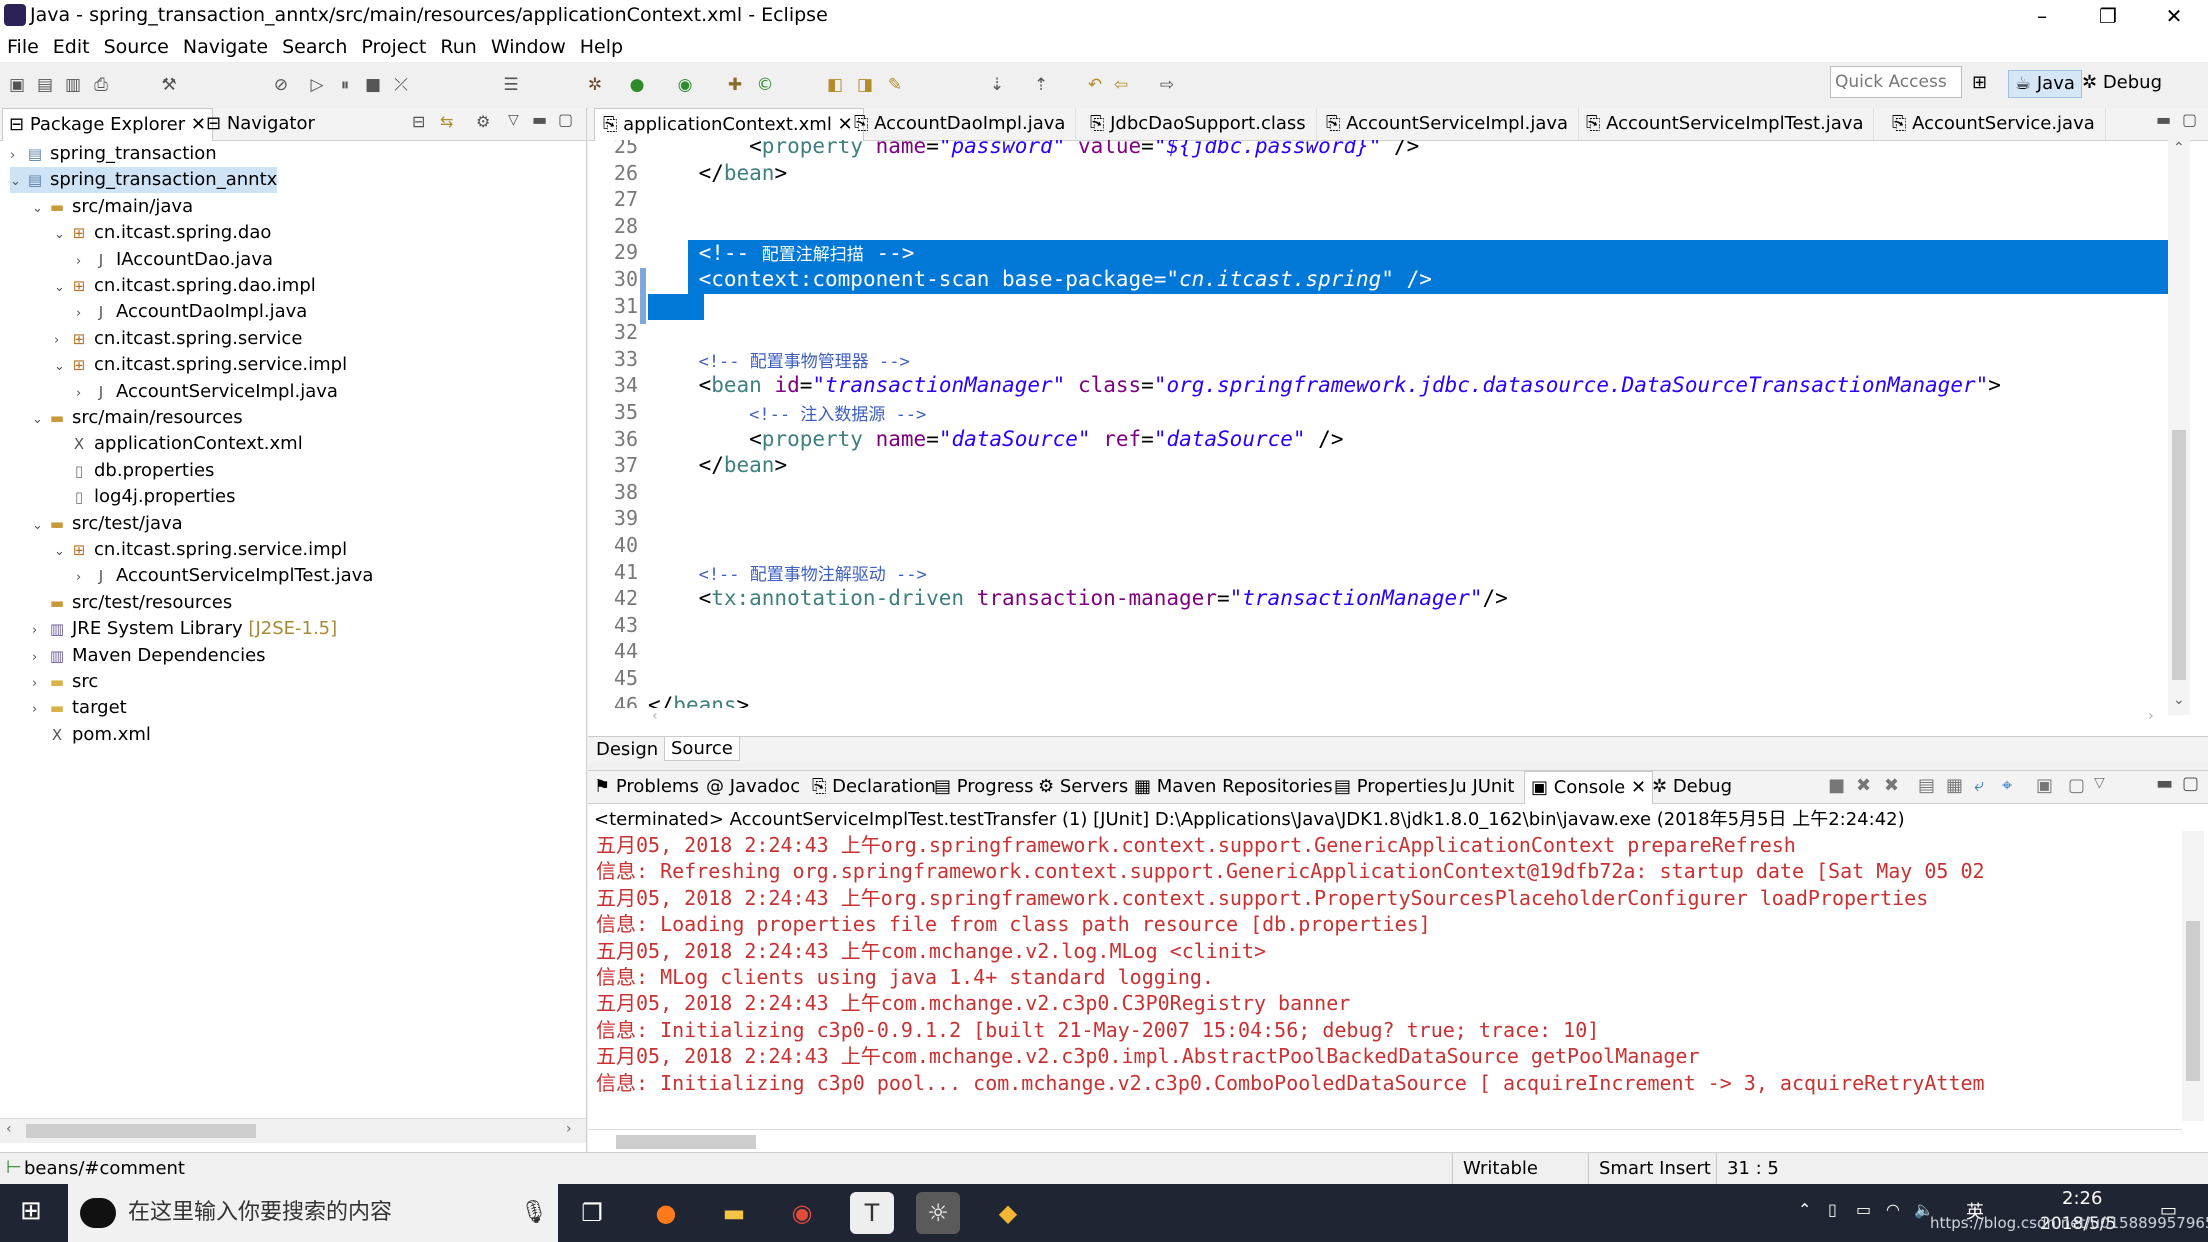 The image size is (2208, 1242). Describe the element at coordinates (2007, 785) in the screenshot. I see `pin-console-icon: ⌖` at that location.